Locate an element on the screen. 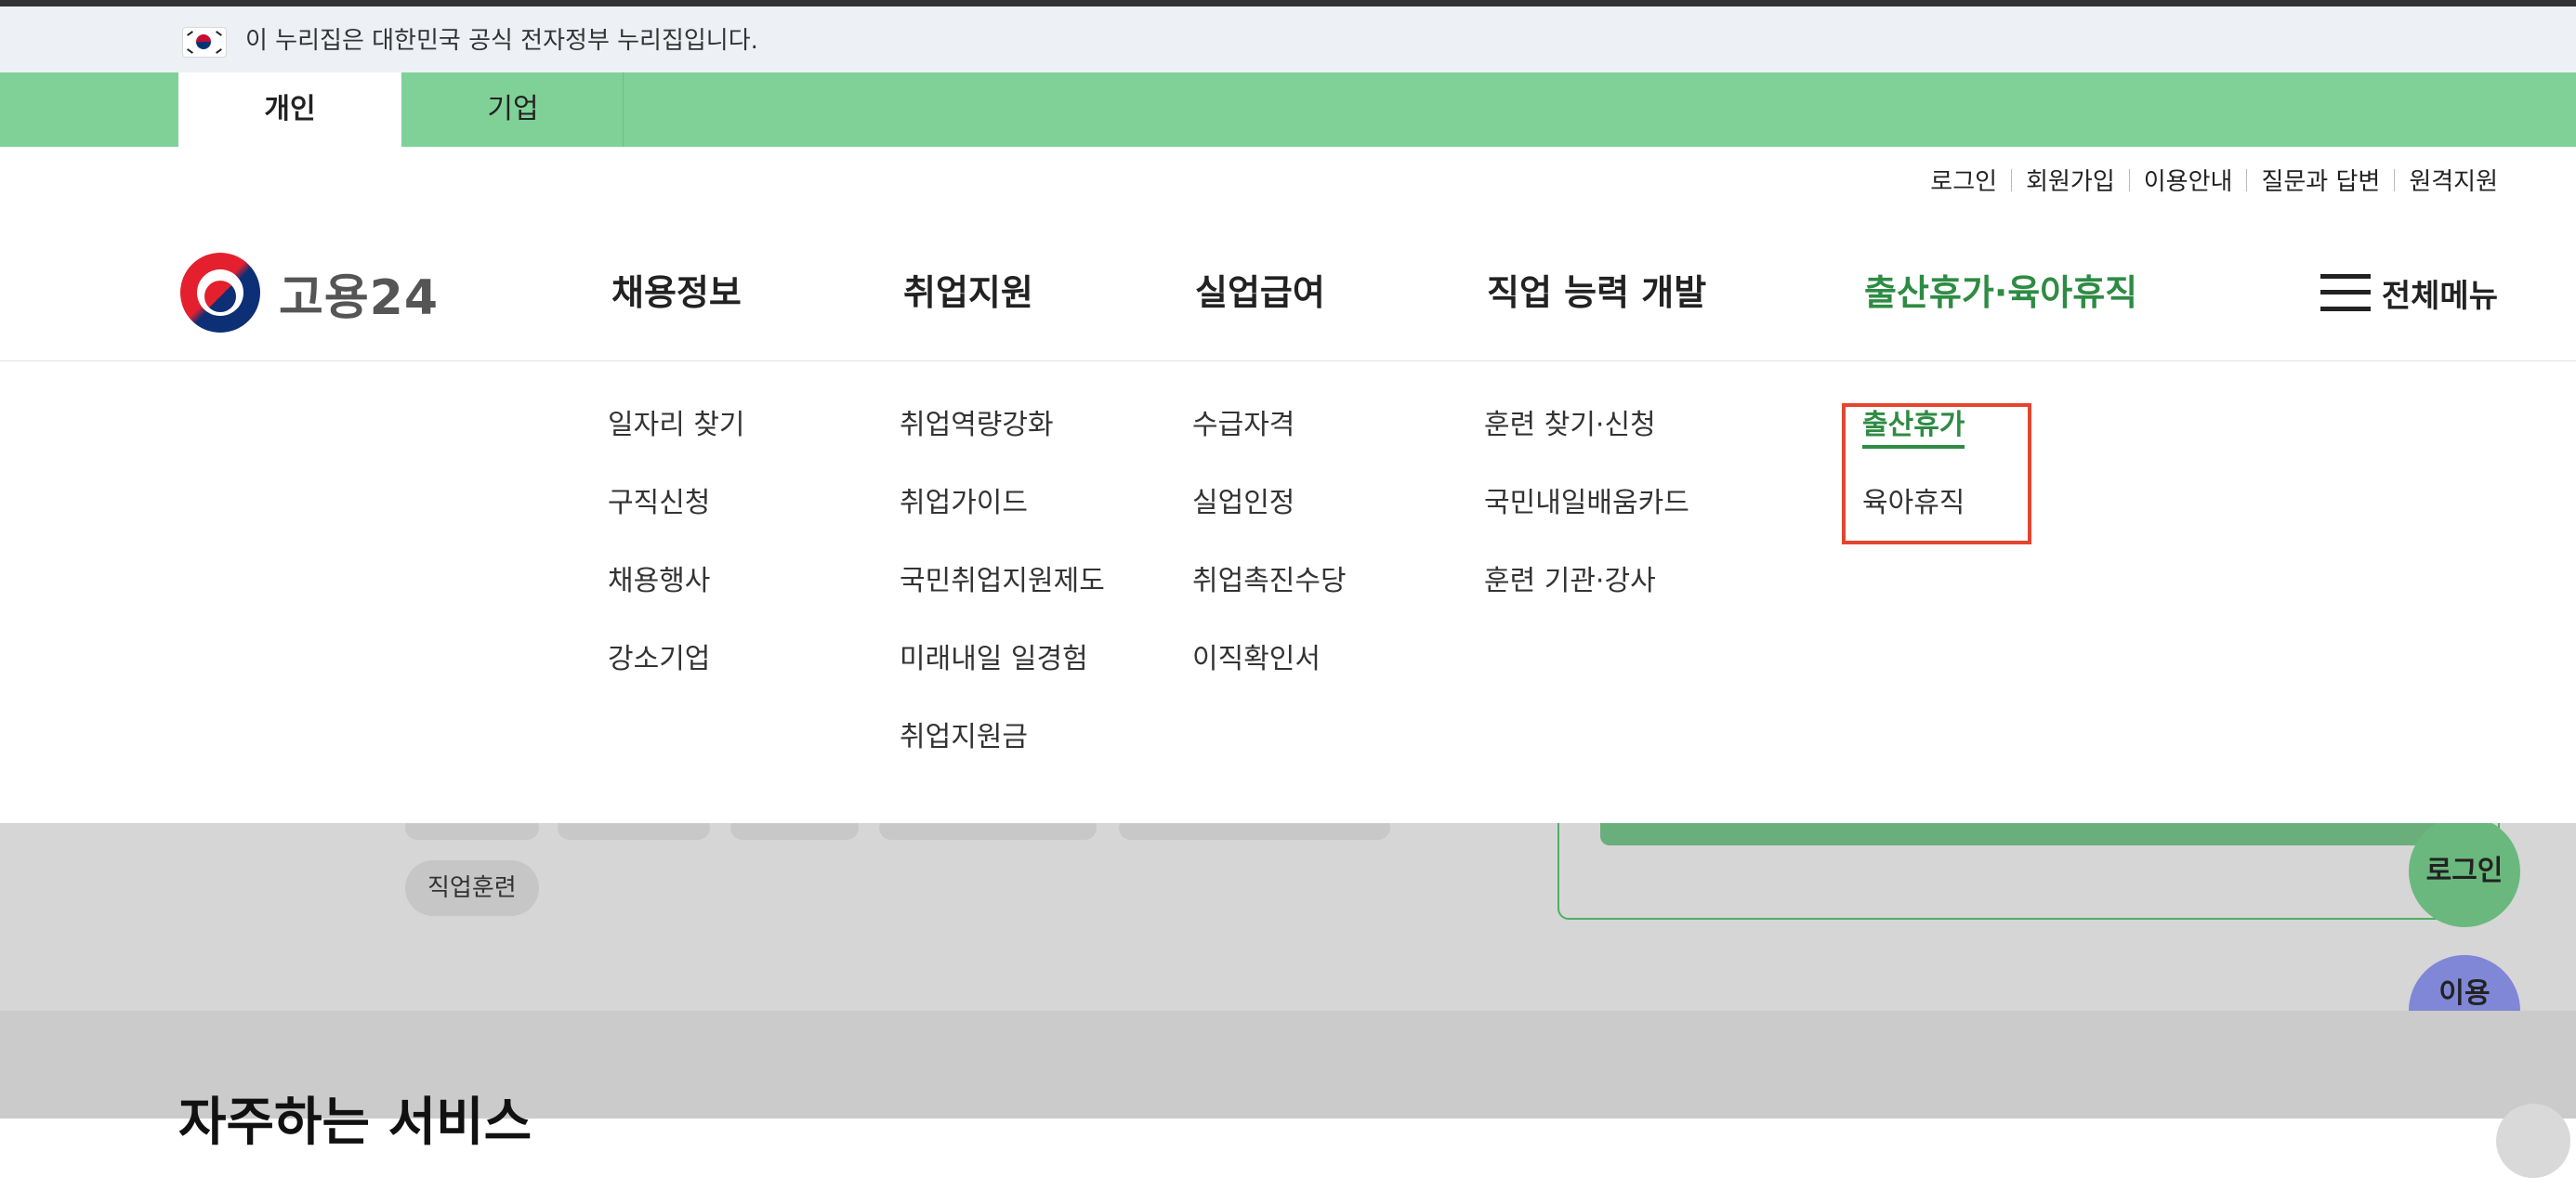 This screenshot has width=2576, height=1178. submenu-item: 구직신청 is located at coordinates (676, 527).